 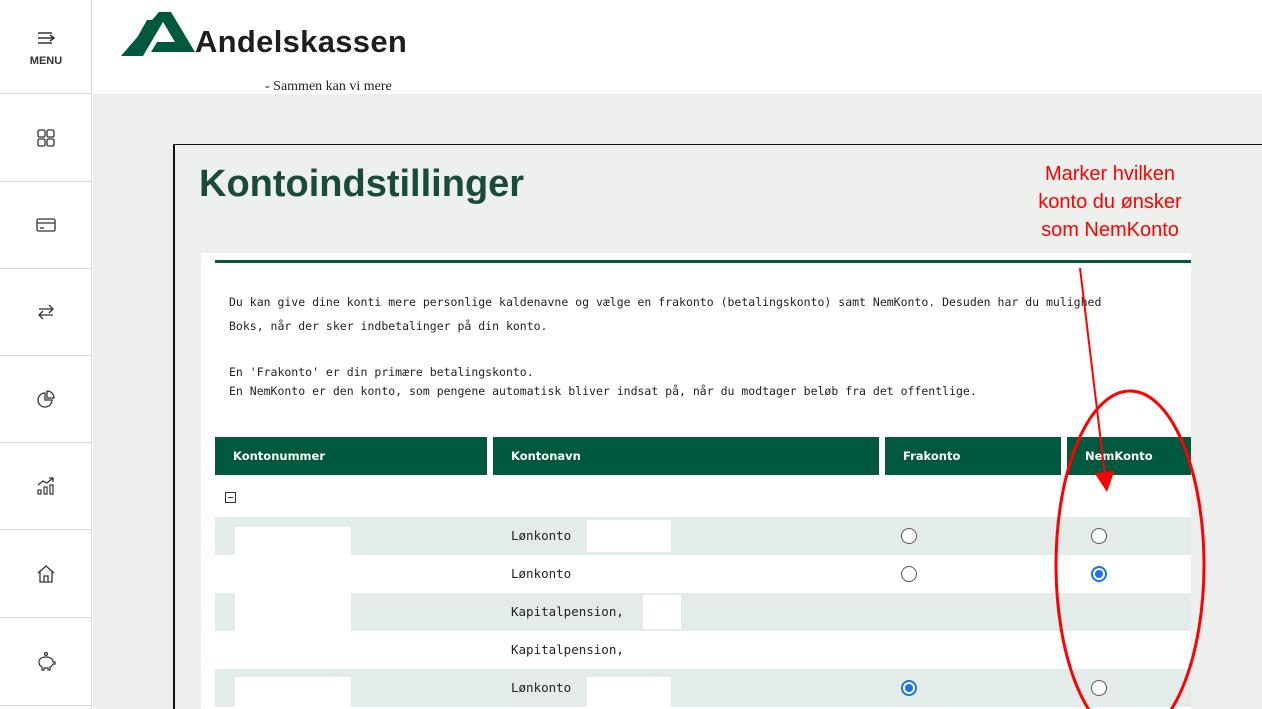 What do you see at coordinates (1110, 174) in the screenshot?
I see `annotation-line-1: Marker hvilken` at bounding box center [1110, 174].